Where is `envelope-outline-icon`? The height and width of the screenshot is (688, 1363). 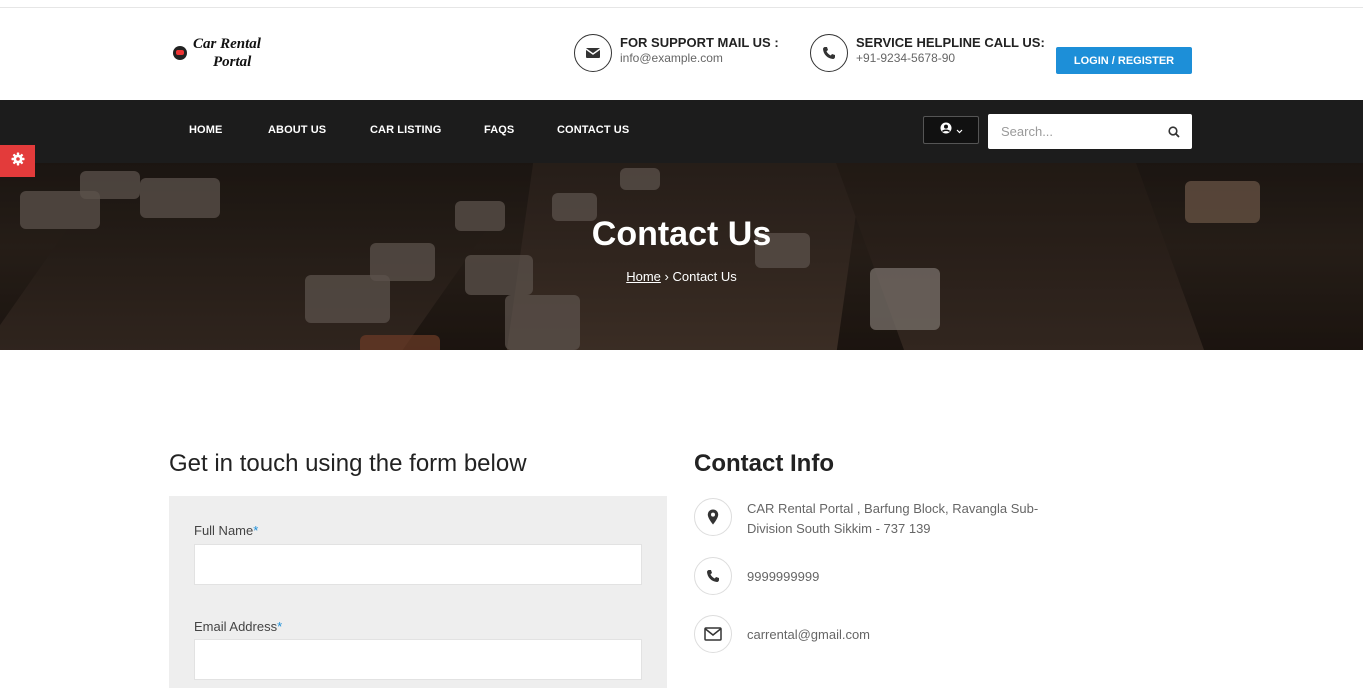 envelope-outline-icon is located at coordinates (713, 634).